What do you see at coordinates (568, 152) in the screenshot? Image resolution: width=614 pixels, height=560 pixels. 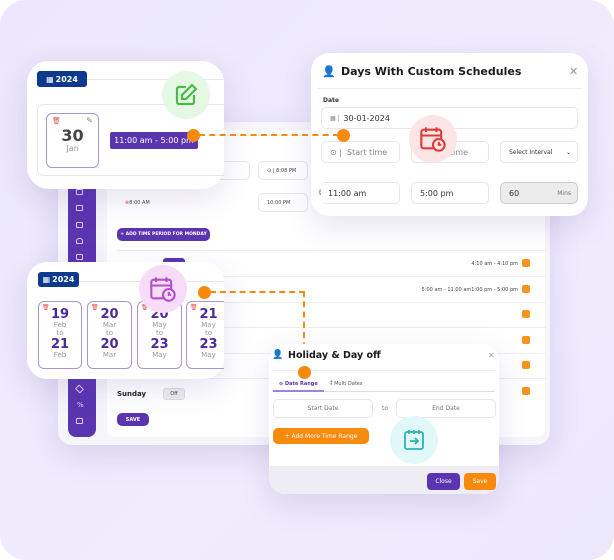 I see `chevron-down-icon: ⌄` at bounding box center [568, 152].